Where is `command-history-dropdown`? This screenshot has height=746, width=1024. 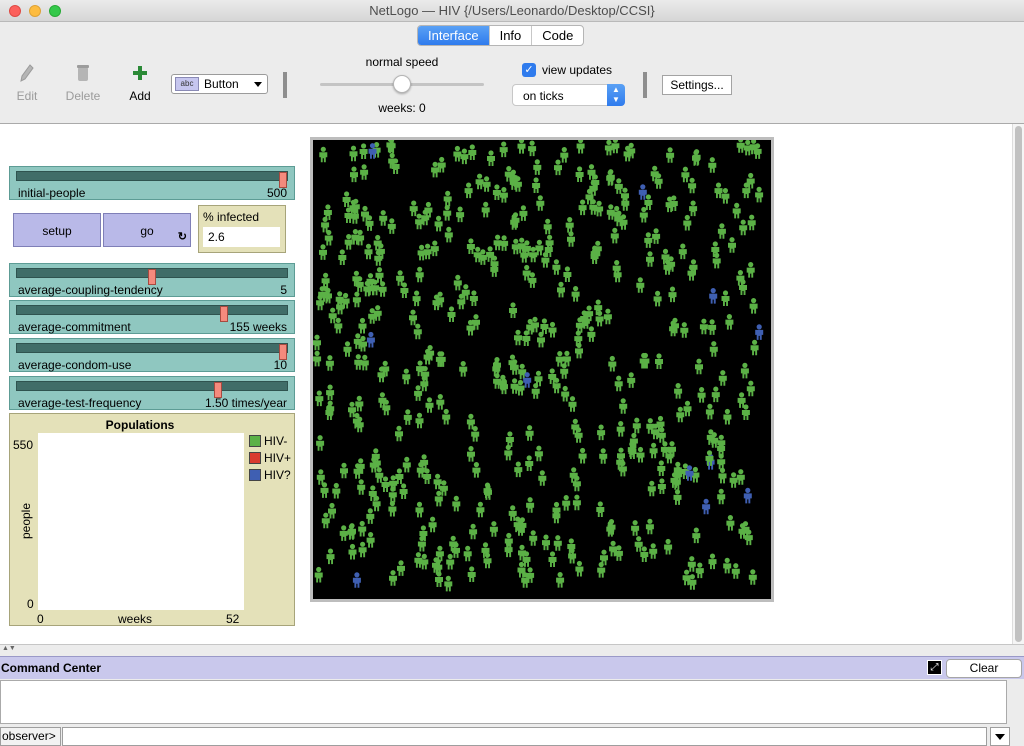
command-history-dropdown is located at coordinates (1000, 736).